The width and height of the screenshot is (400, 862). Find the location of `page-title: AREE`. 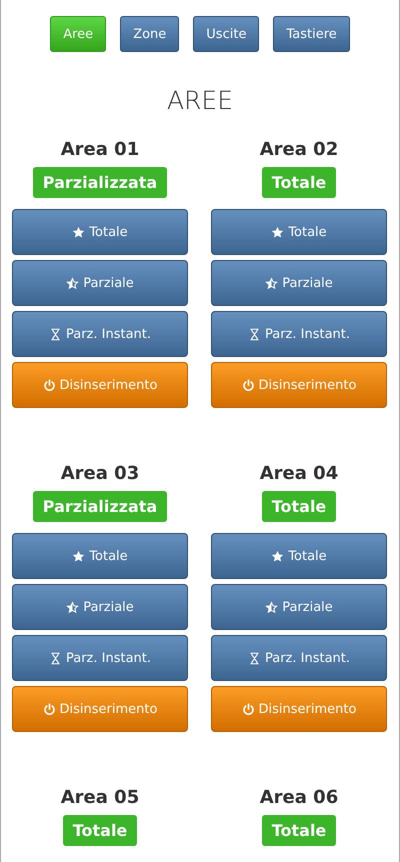

page-title: AREE is located at coordinates (200, 101).